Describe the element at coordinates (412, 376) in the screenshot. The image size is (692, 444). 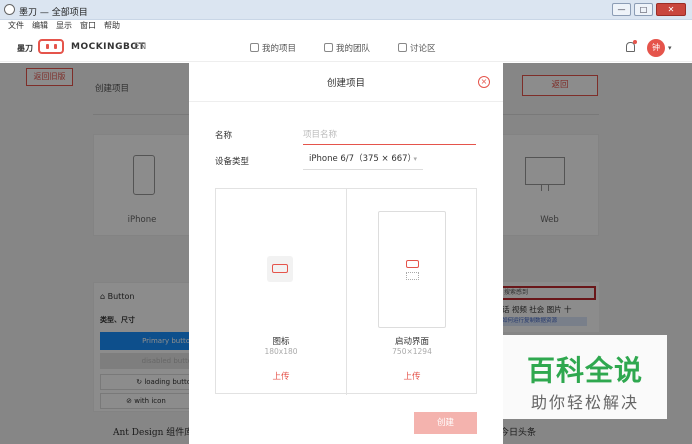
I see `splash-upload-link: 上传` at that location.